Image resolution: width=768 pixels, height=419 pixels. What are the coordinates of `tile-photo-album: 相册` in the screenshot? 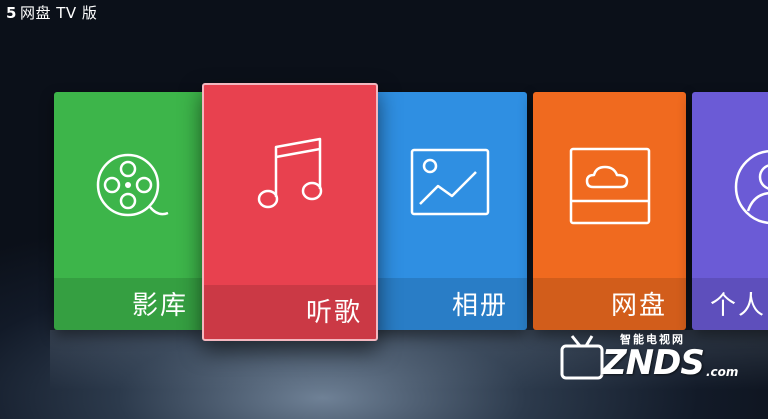 It's located at (448, 211).